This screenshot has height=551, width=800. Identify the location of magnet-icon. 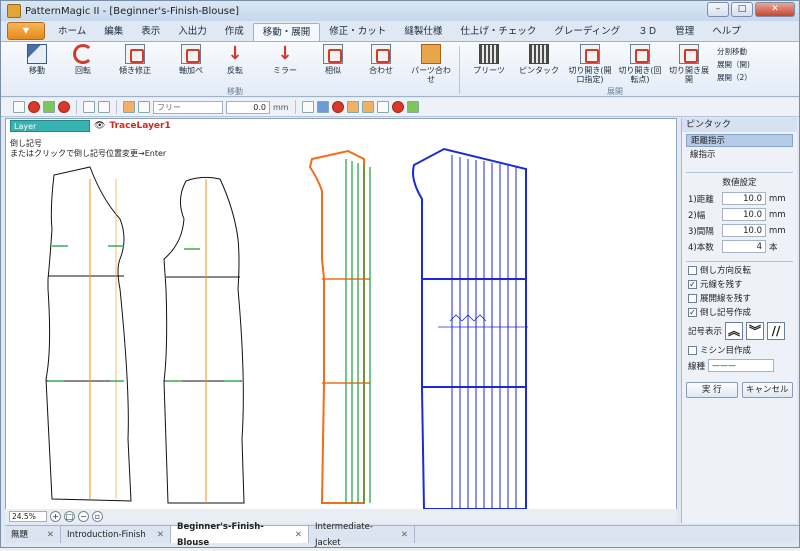
(307, 107).